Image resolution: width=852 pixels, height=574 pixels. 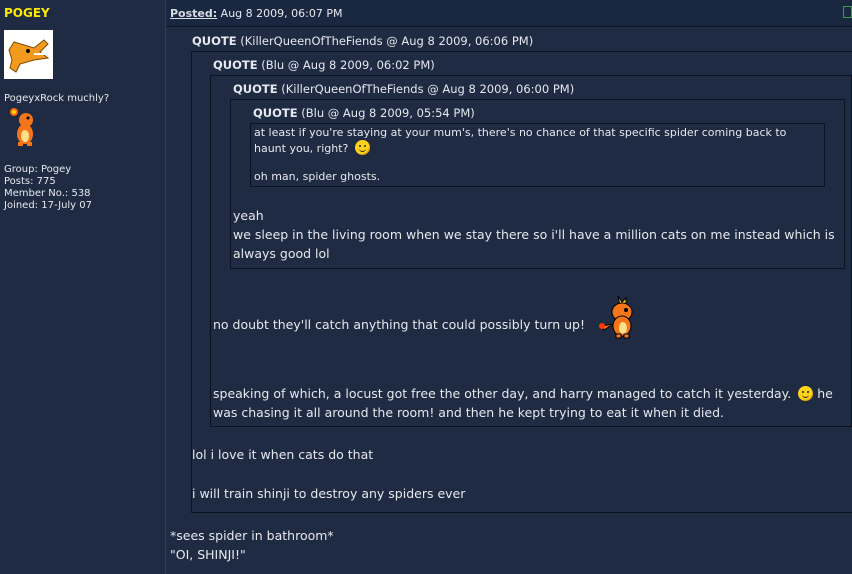 I want to click on reply-text: *sees spider in bathroom*, so click(x=252, y=535).